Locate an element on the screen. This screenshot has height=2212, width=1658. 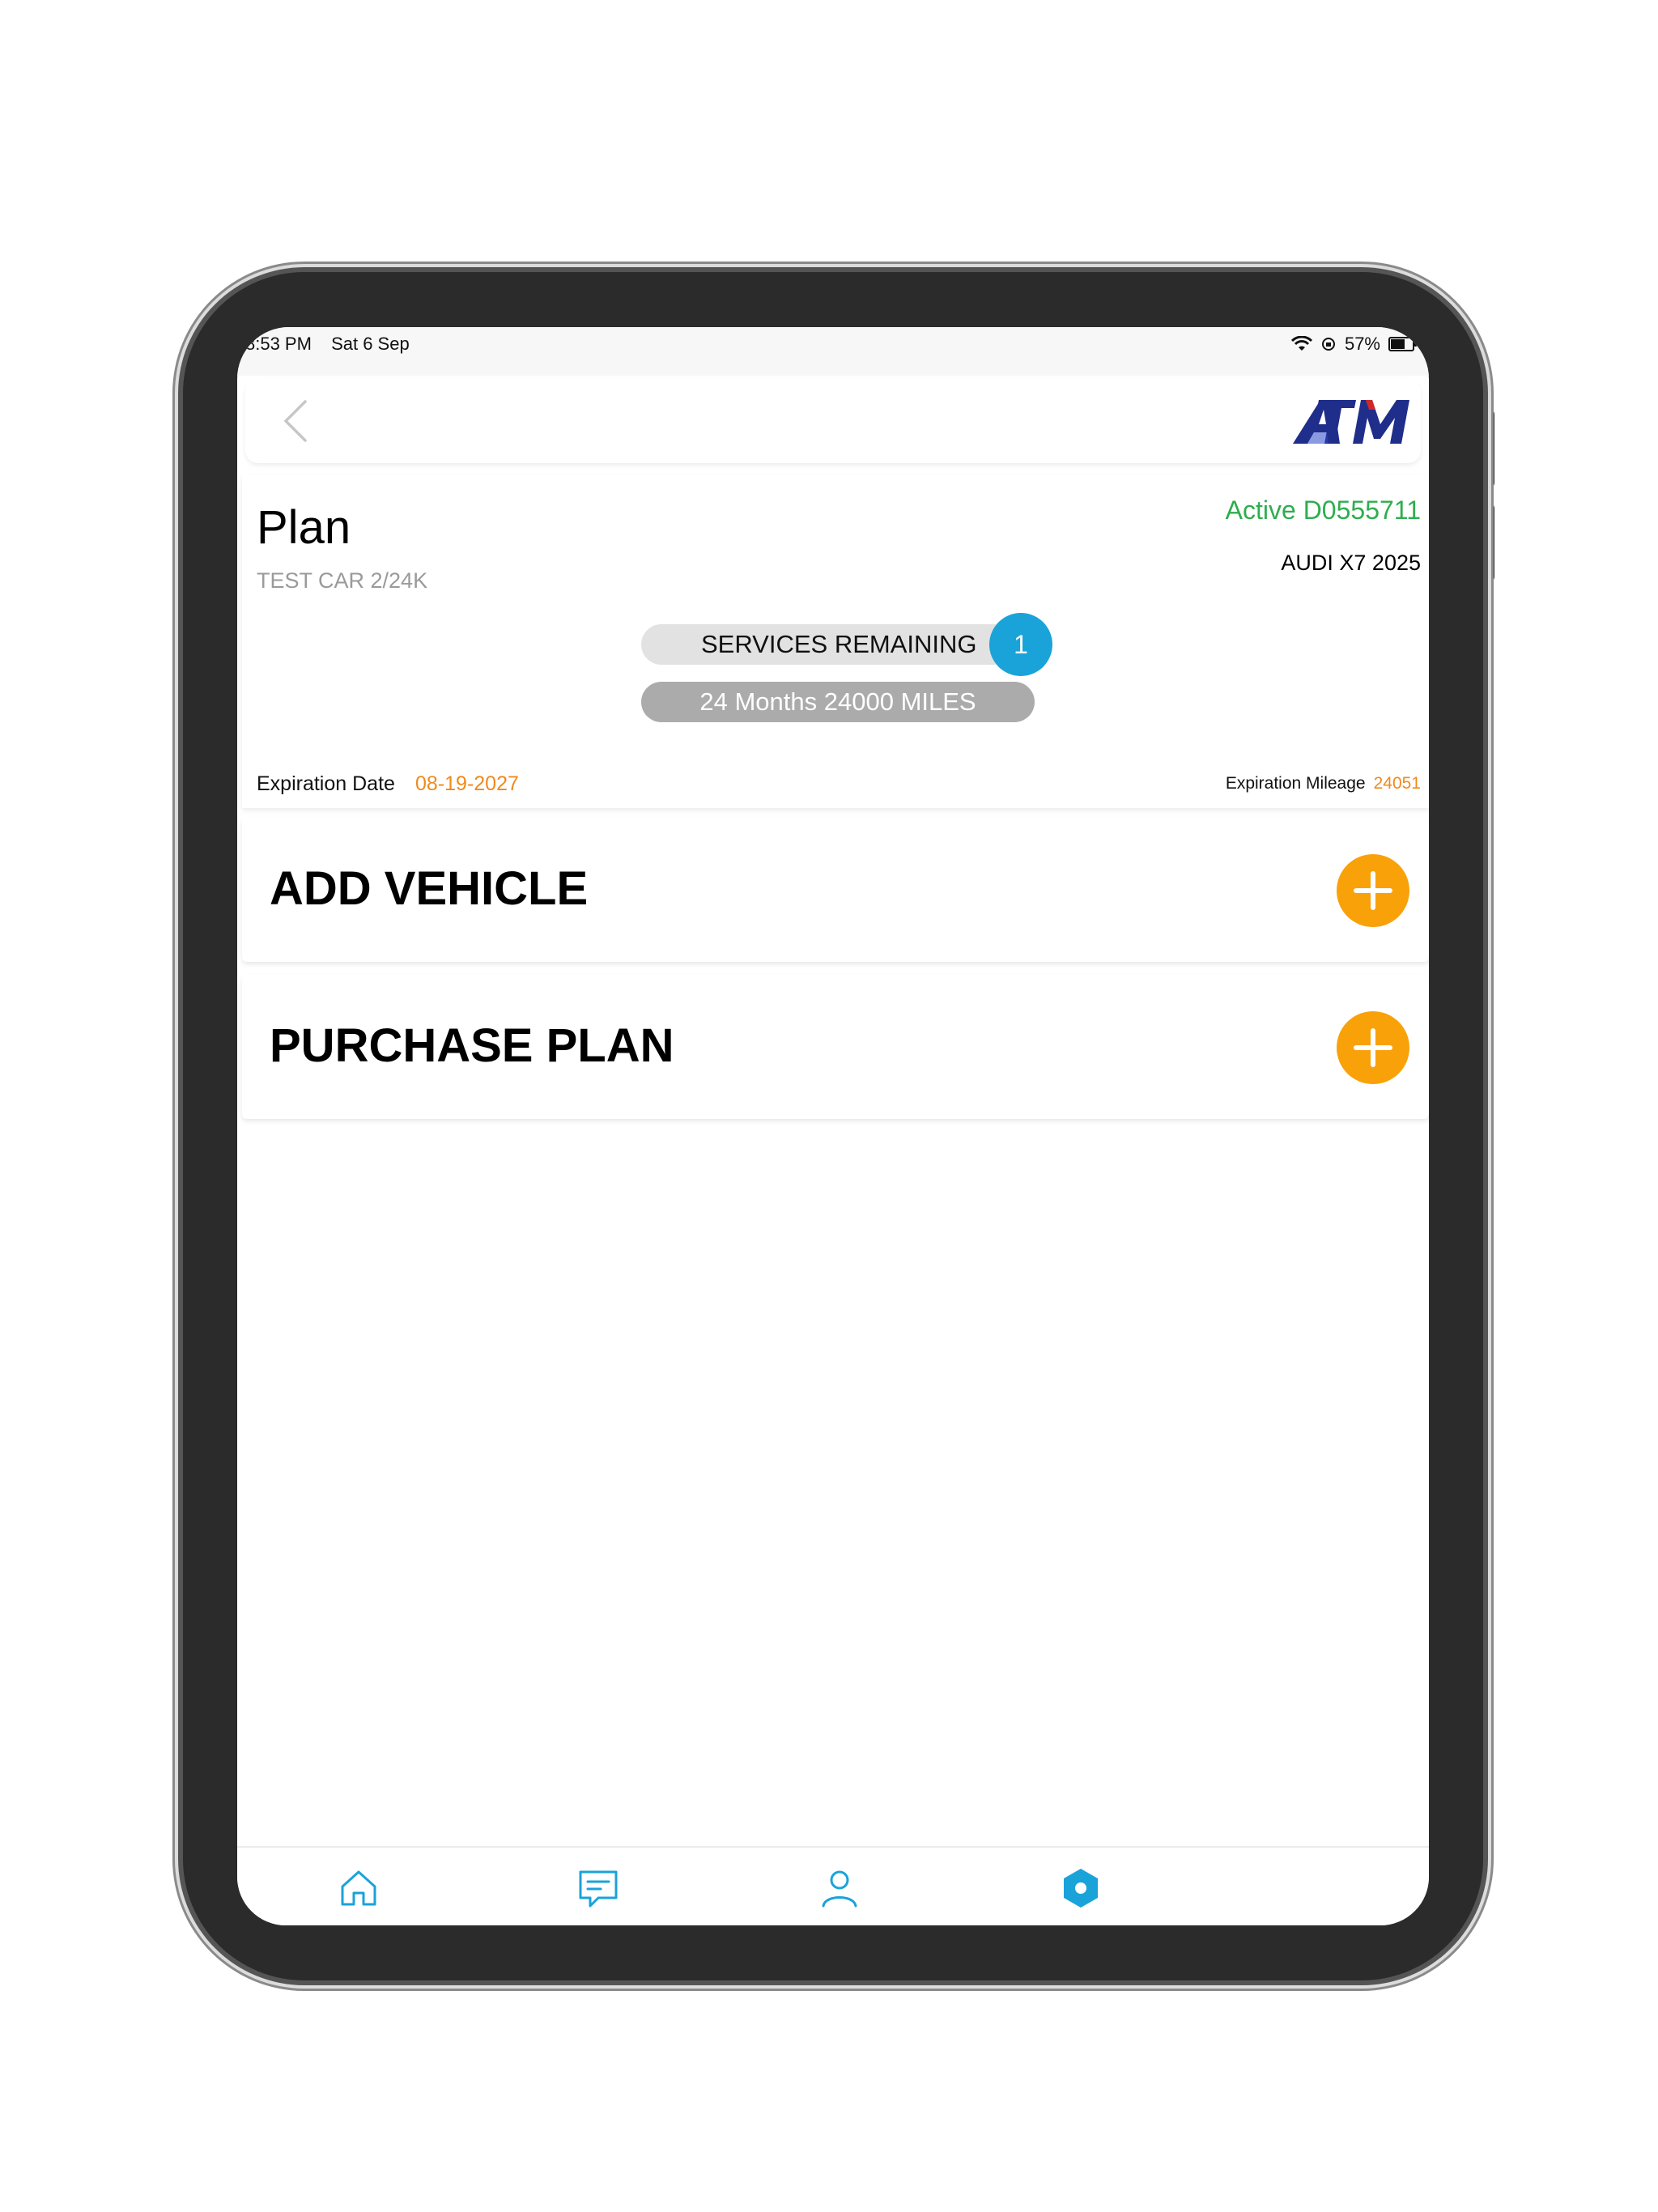
status-time: 8:53 PM is located at coordinates (278, 344).